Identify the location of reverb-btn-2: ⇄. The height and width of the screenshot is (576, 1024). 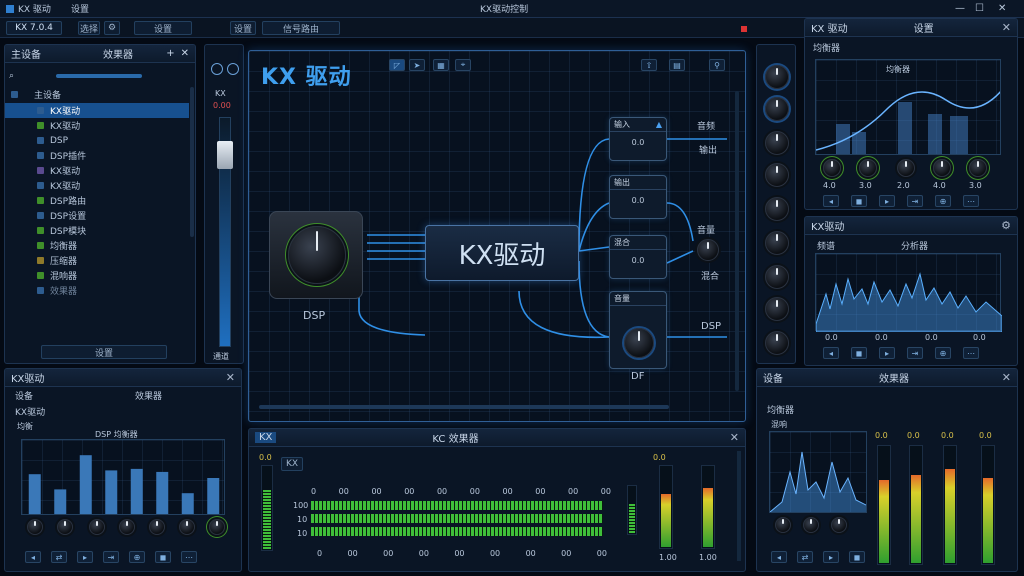
(805, 557).